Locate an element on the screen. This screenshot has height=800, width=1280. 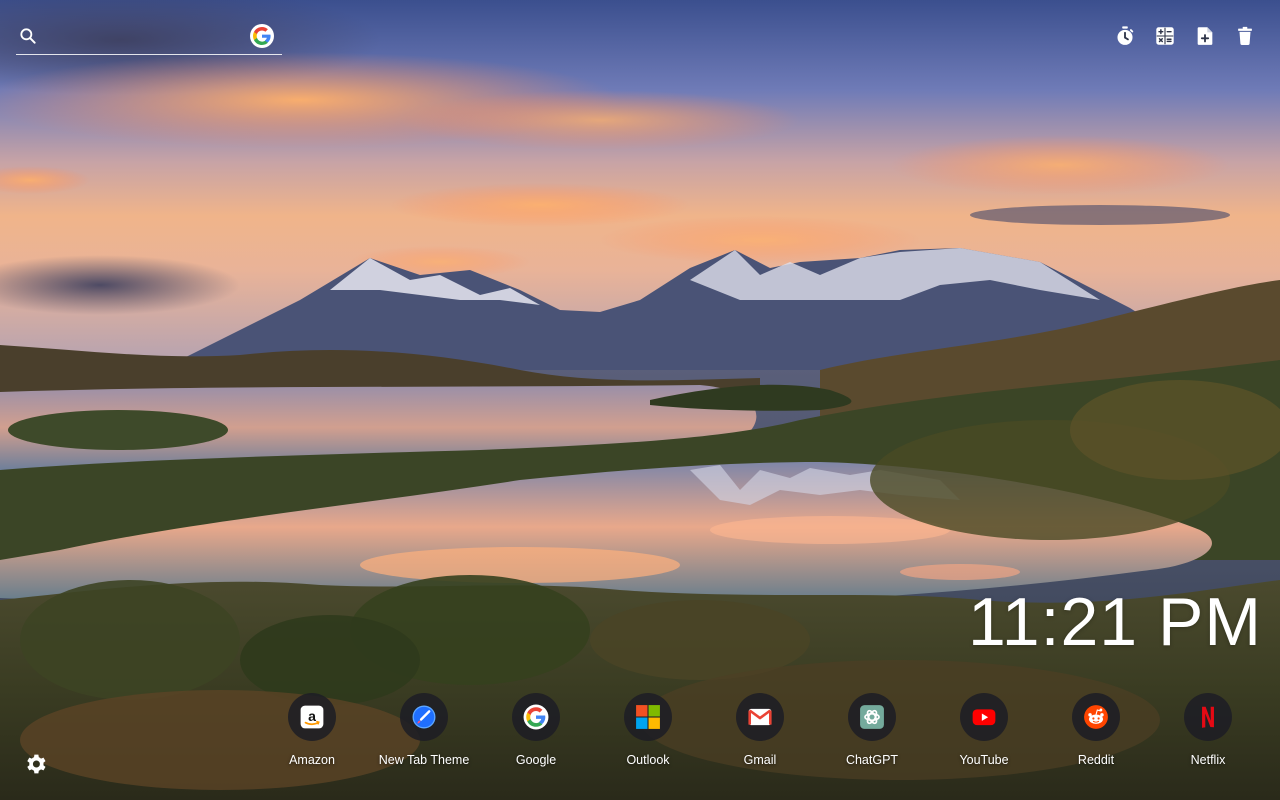
shortcut-reddit: Reddit is located at coordinates (1096, 730).